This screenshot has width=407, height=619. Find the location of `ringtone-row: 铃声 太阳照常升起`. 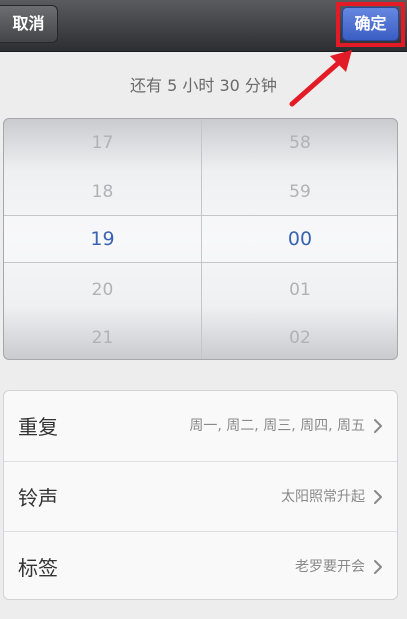

ringtone-row: 铃声 太阳照常升起 is located at coordinates (200, 496).